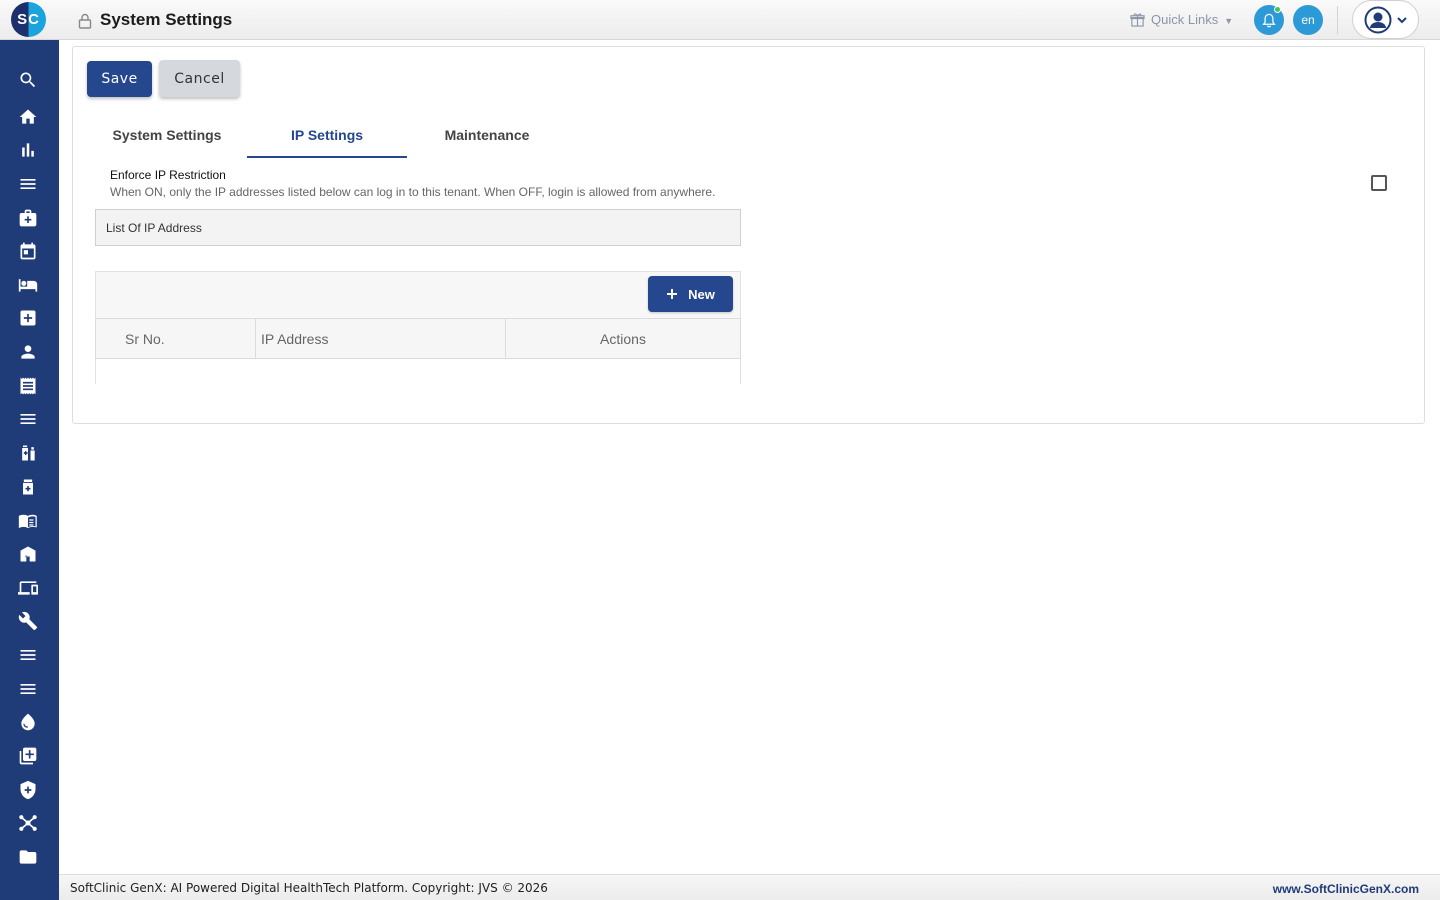  I want to click on app-logo: SC, so click(28, 19).